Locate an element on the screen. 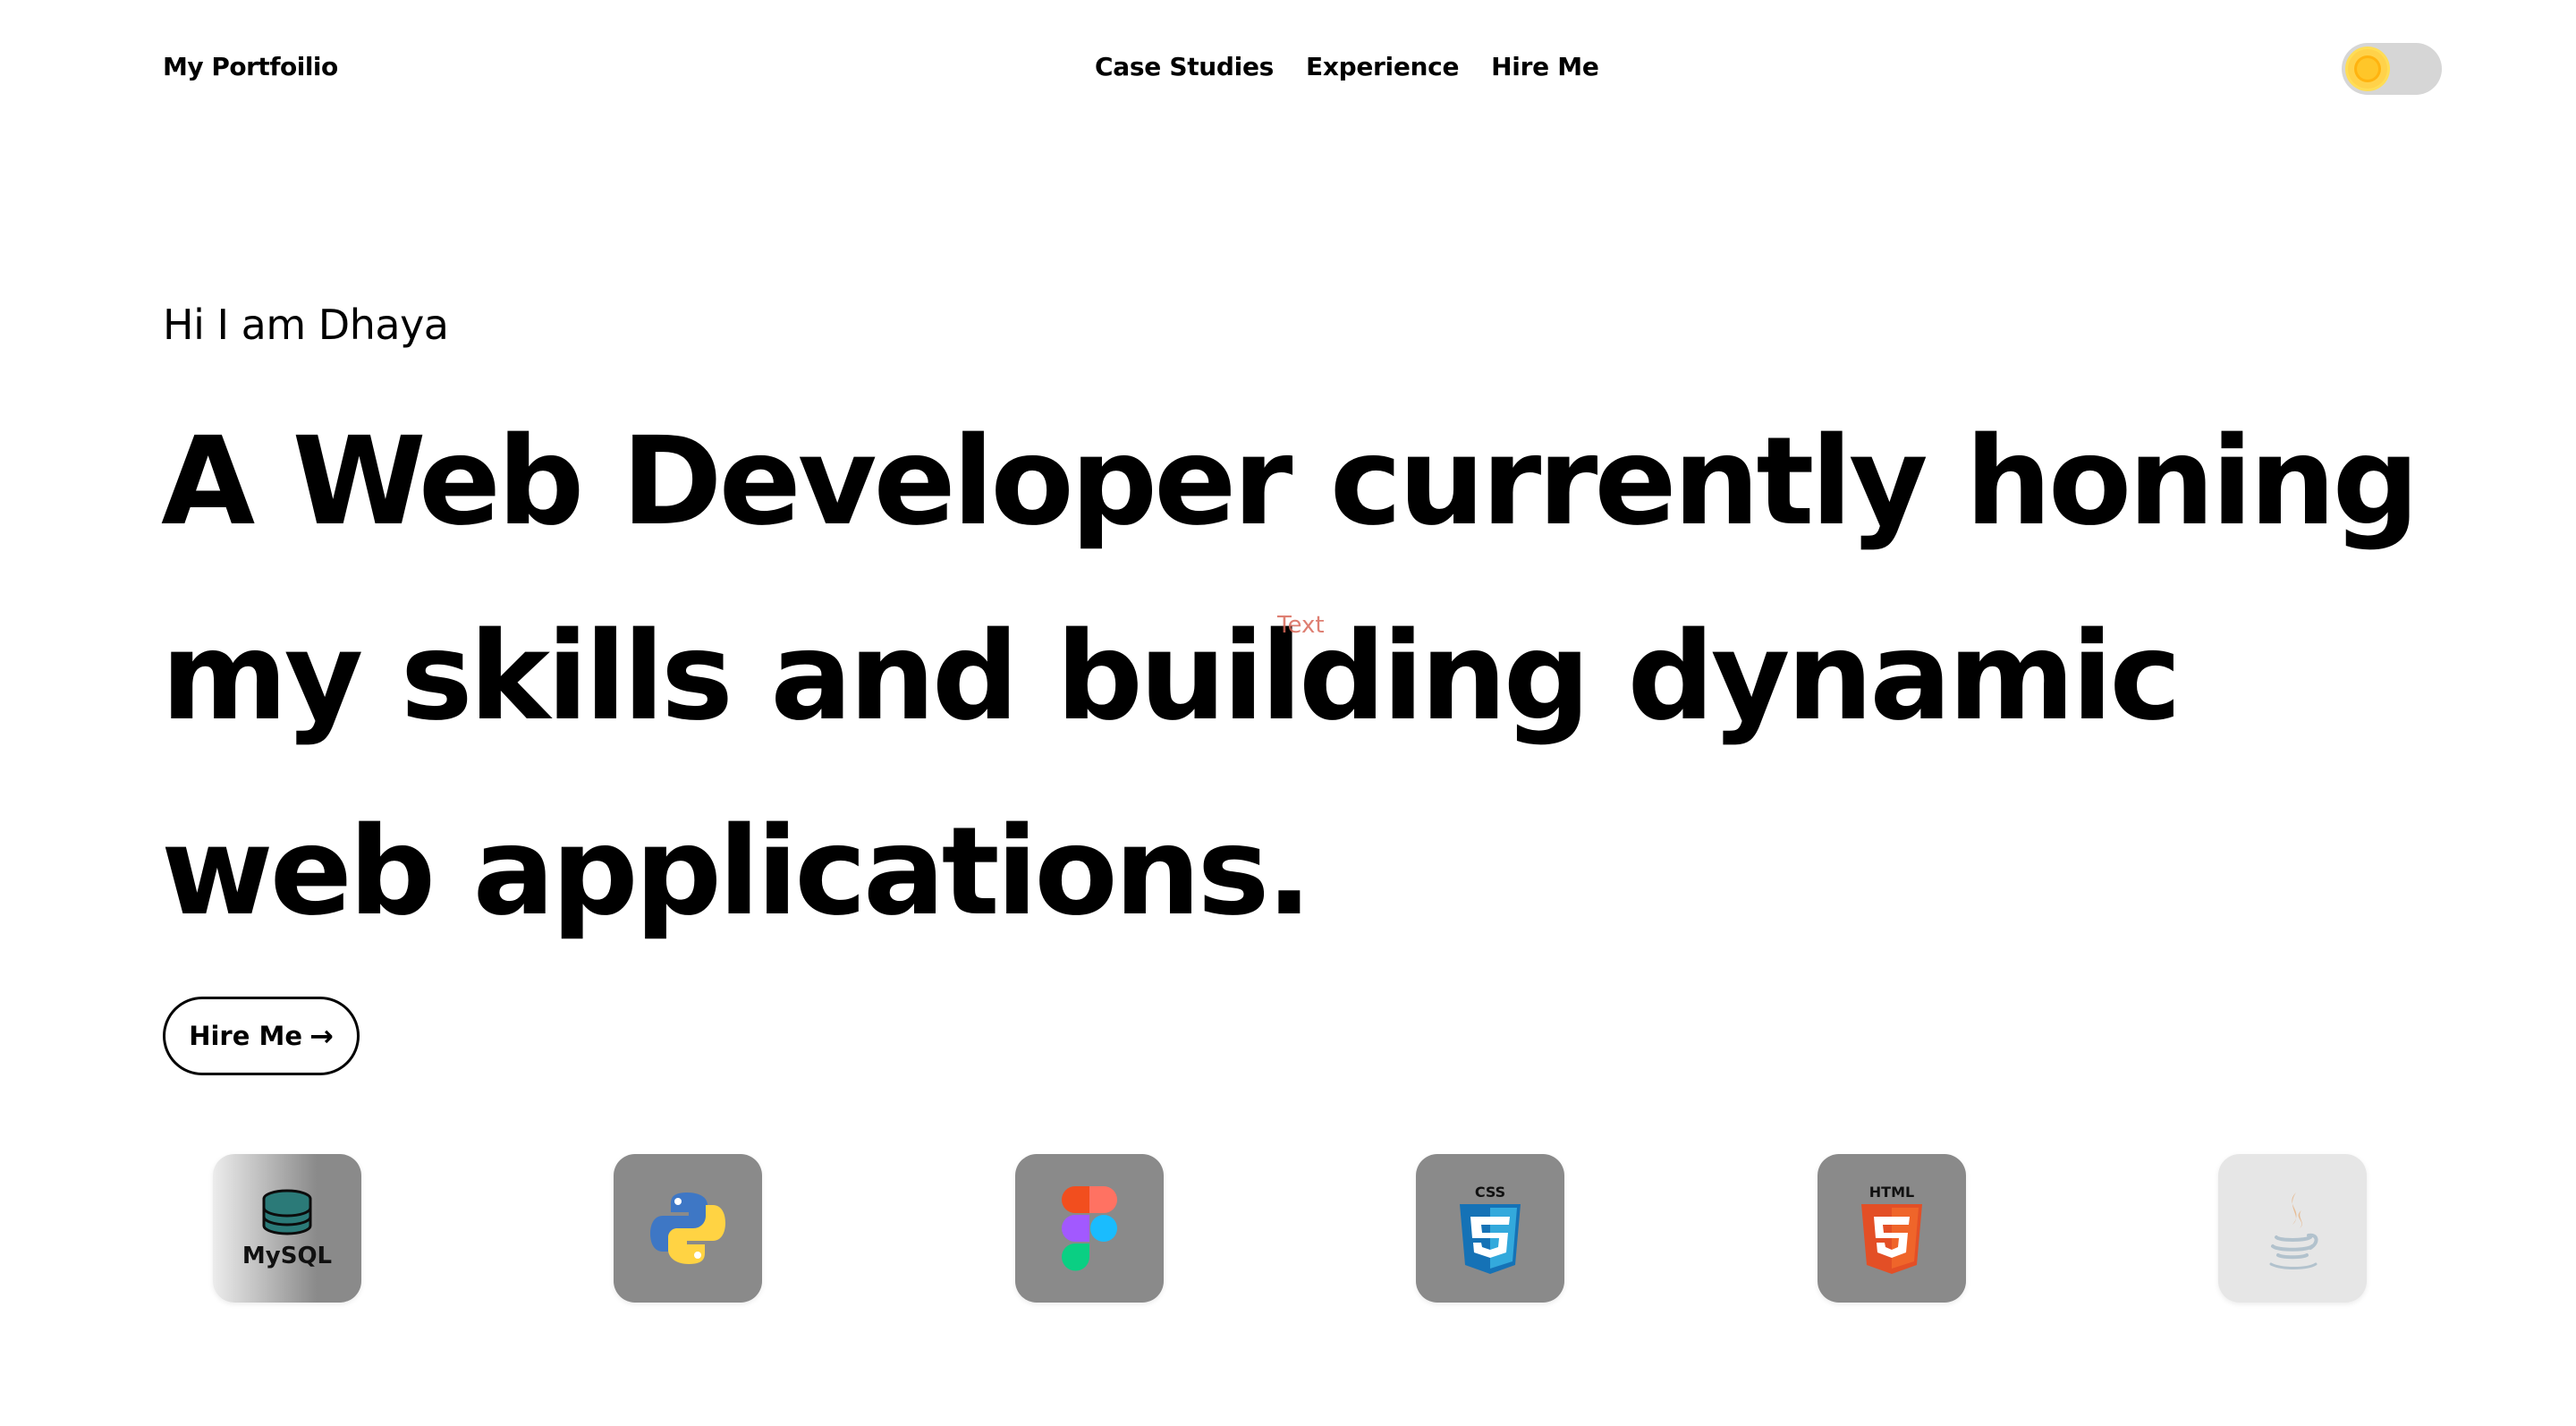  hero-greeting: Hi I am Dhaya is located at coordinates (306, 325).